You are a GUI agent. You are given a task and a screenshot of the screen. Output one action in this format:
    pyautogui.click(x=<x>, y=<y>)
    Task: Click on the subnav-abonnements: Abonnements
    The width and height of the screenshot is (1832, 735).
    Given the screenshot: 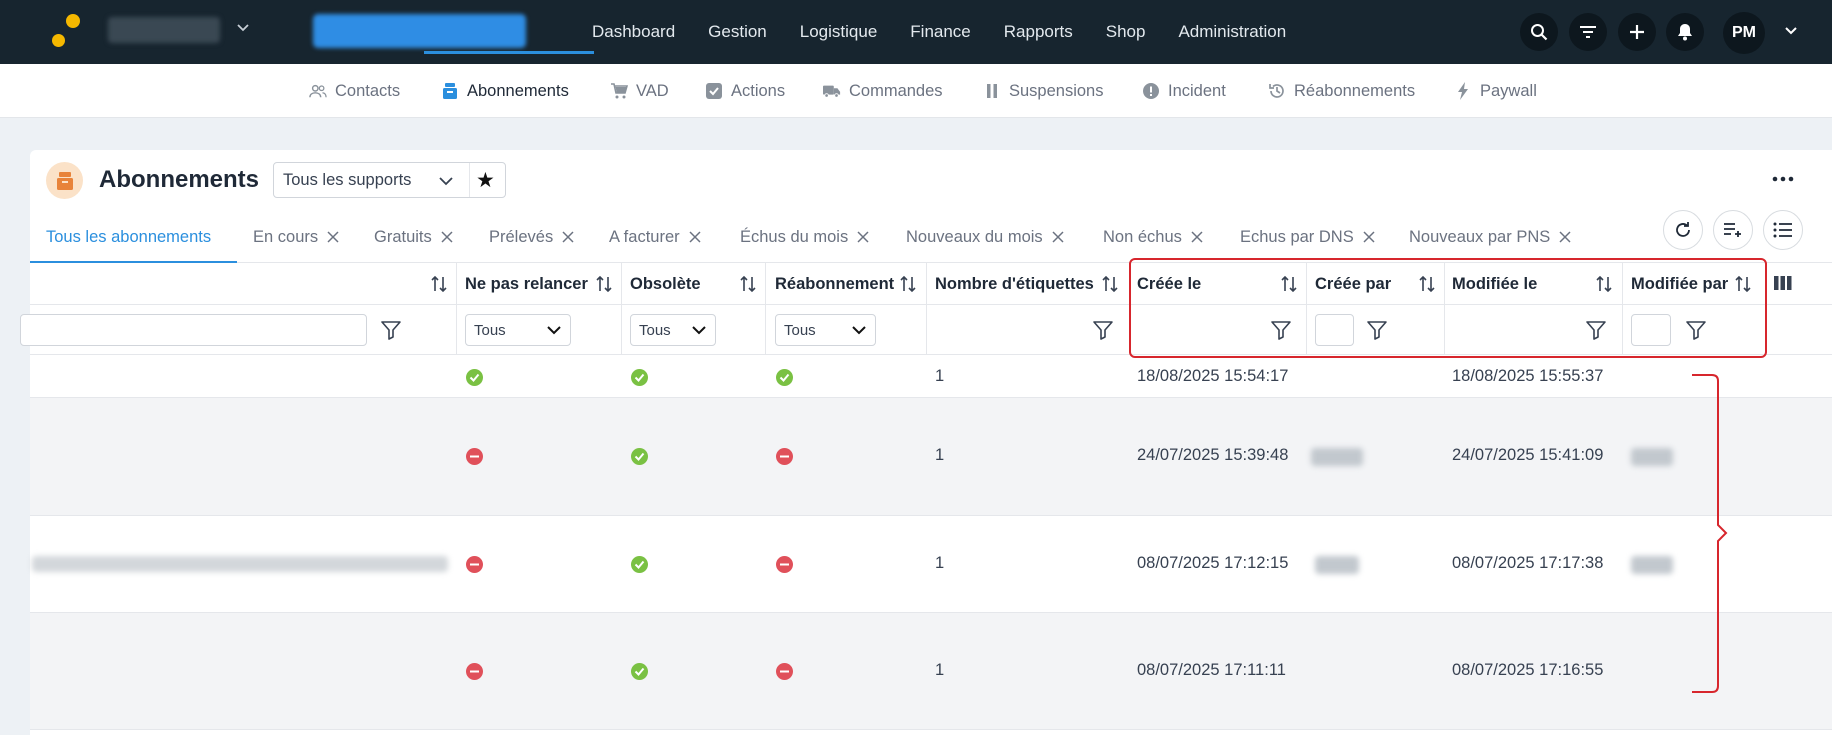 What is the action you would take?
    pyautogui.click(x=505, y=91)
    